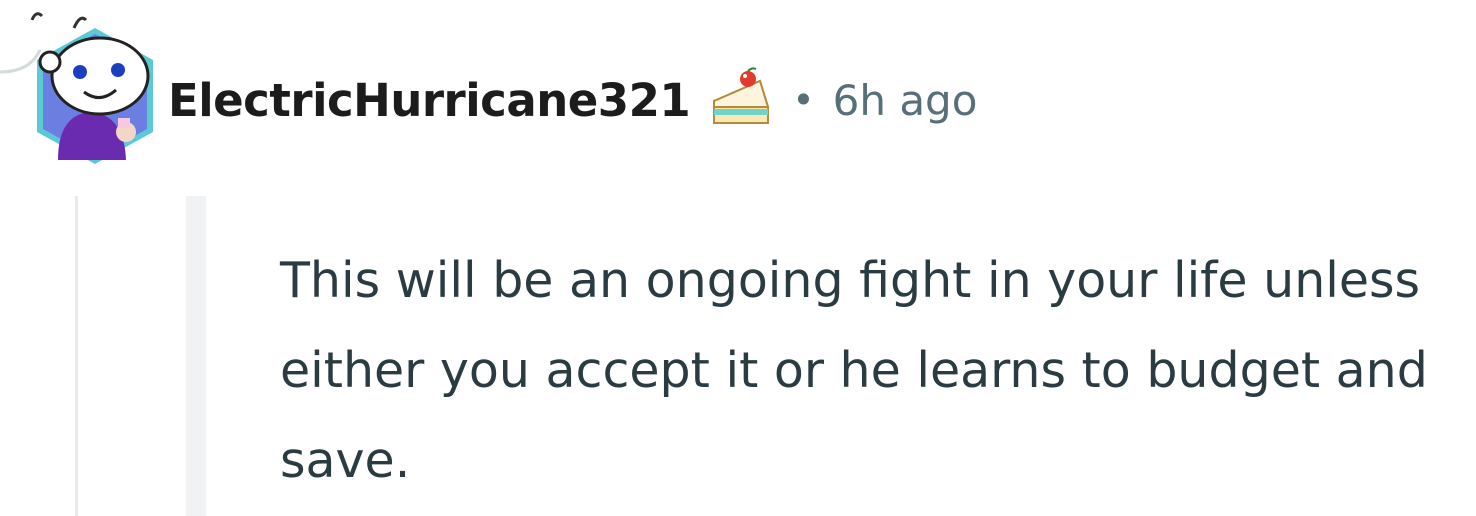 The height and width of the screenshot is (516, 1476). Describe the element at coordinates (196, 356) in the screenshot. I see `thread-rail-collapse` at that location.